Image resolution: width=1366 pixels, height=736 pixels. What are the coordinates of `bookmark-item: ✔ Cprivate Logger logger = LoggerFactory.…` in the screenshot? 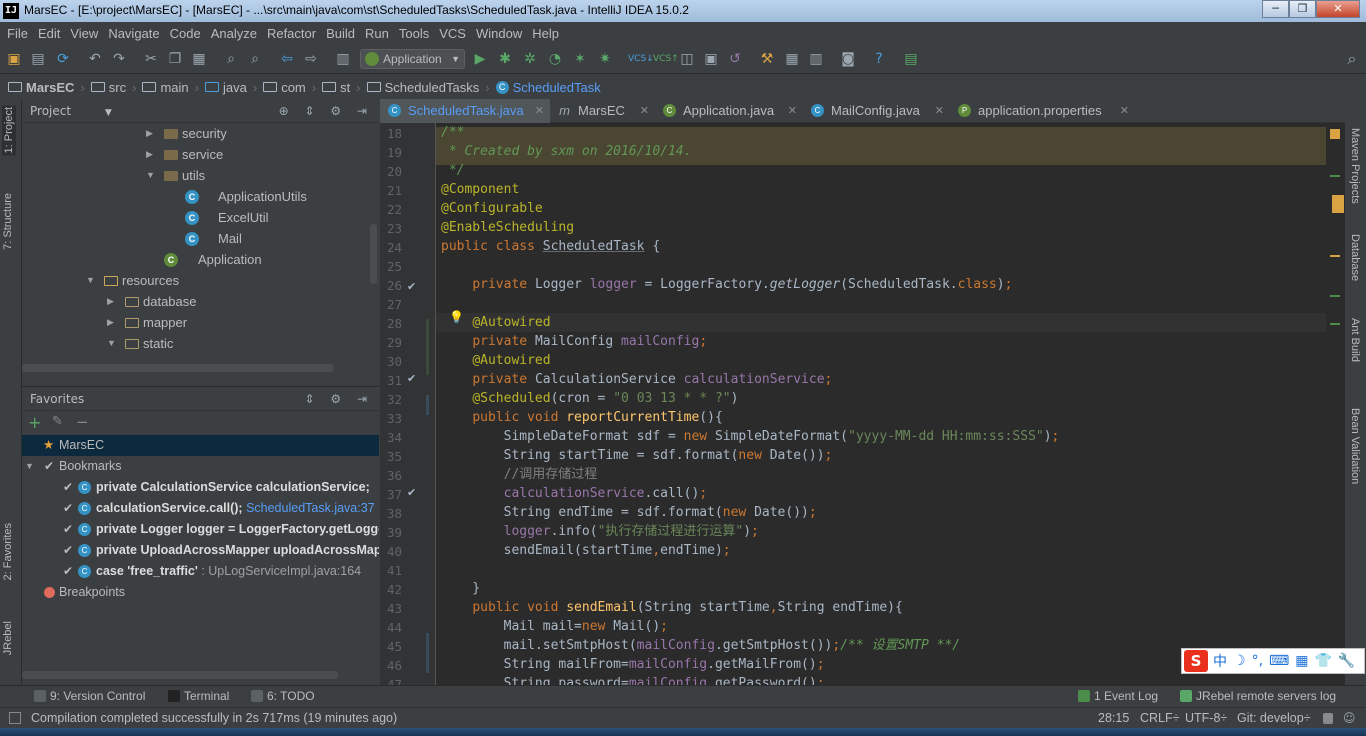 It's located at (200, 529).